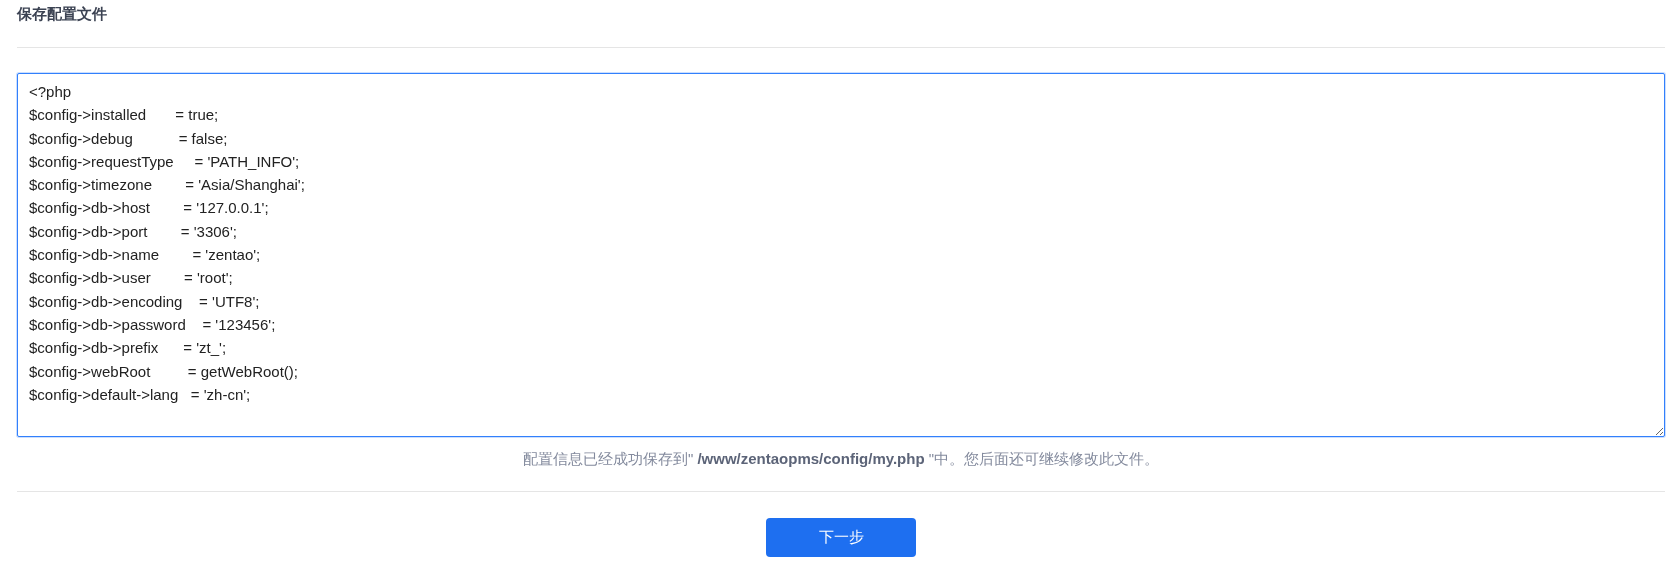  Describe the element at coordinates (841, 537) in the screenshot. I see `next-button: 下一步` at that location.